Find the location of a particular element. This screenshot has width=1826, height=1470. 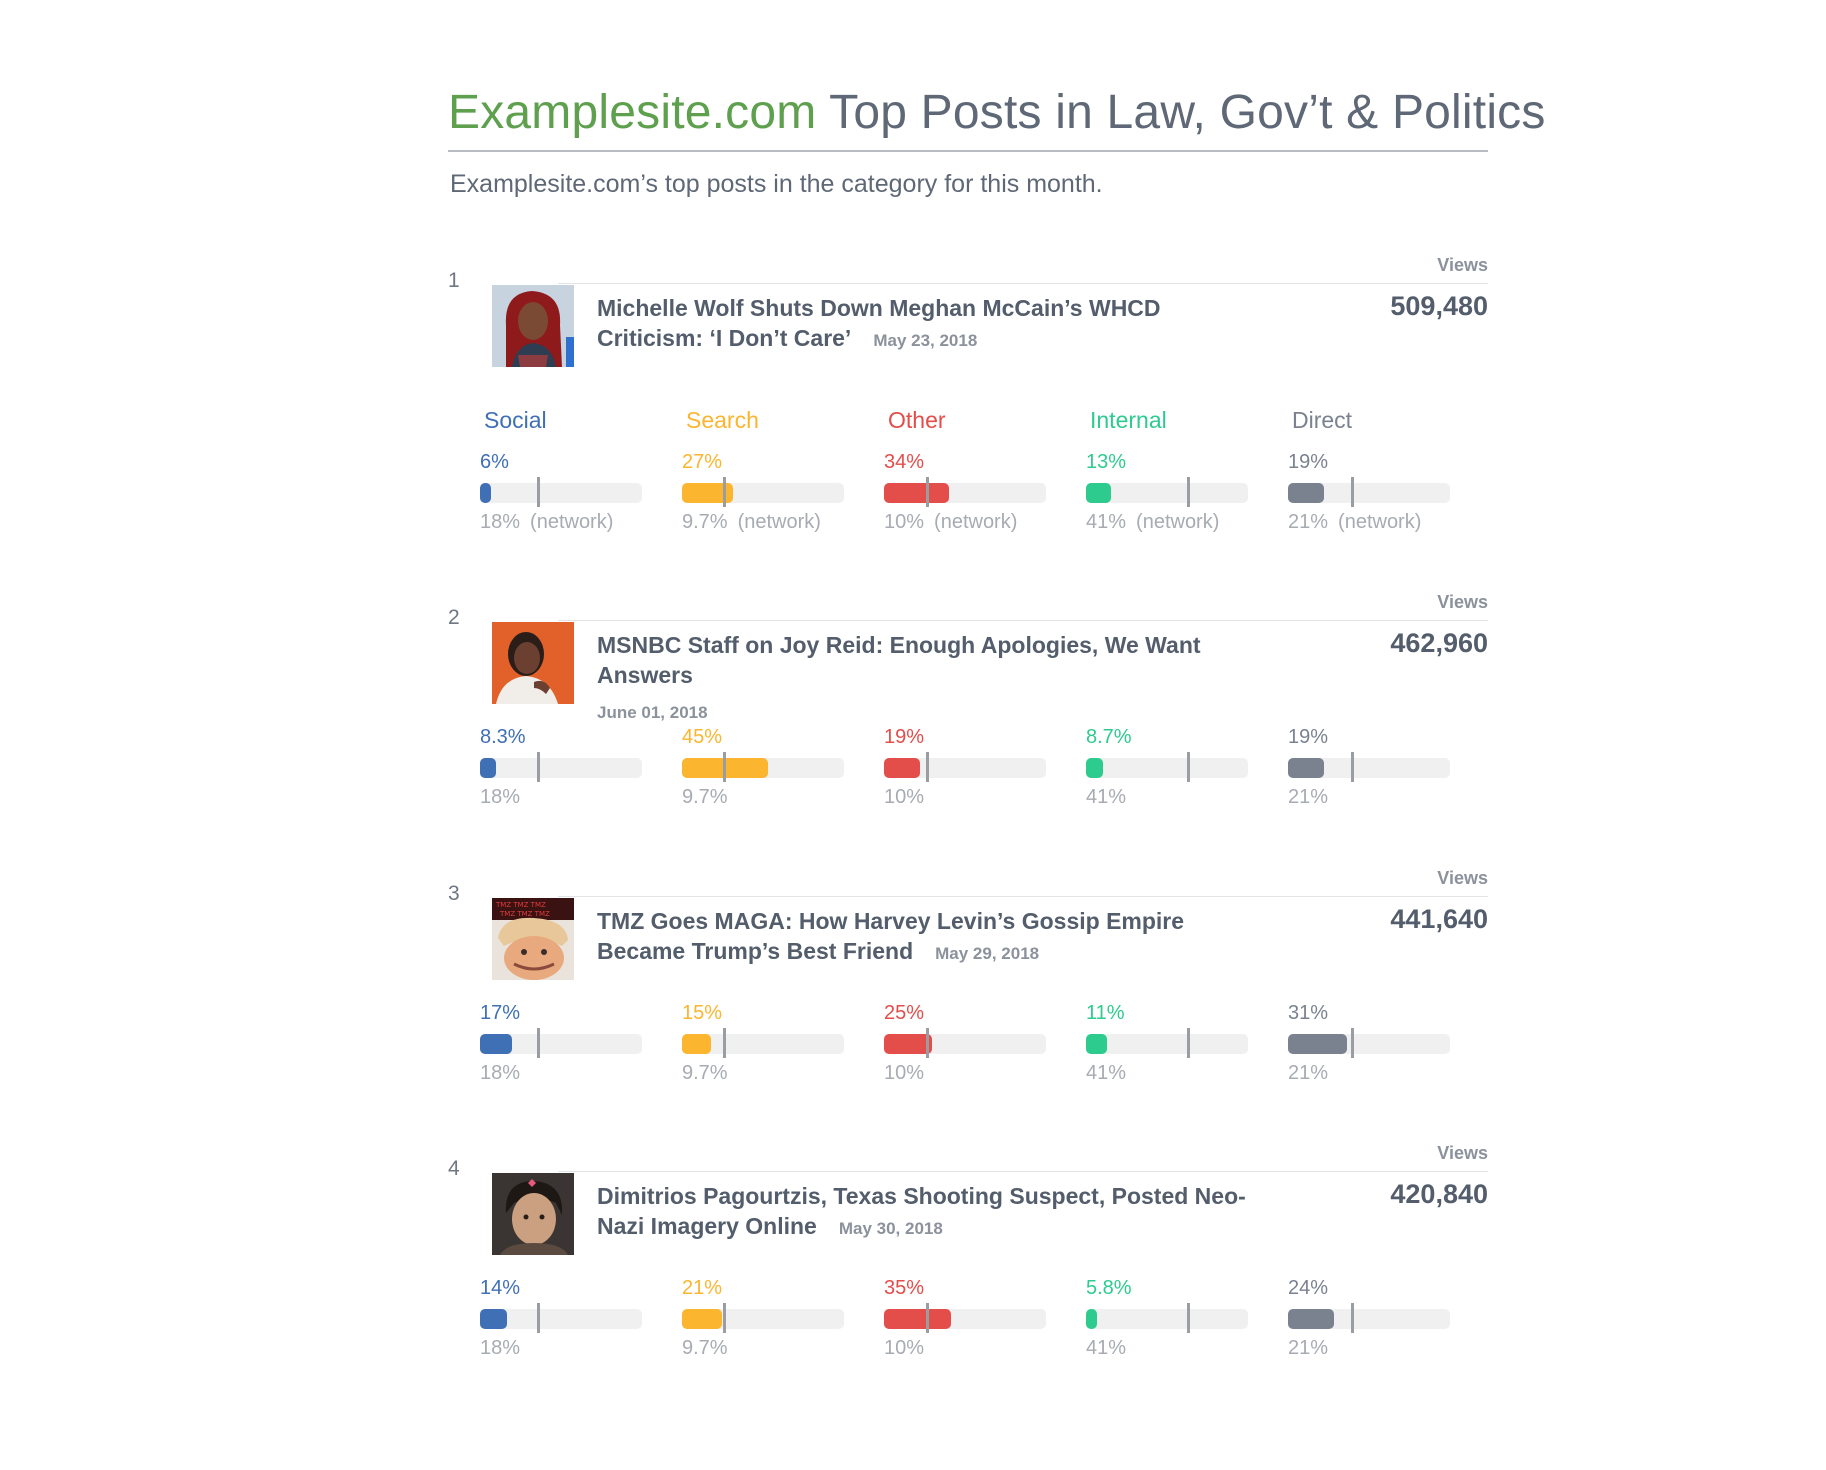

channel-percent: 11% is located at coordinates (1105, 1013).